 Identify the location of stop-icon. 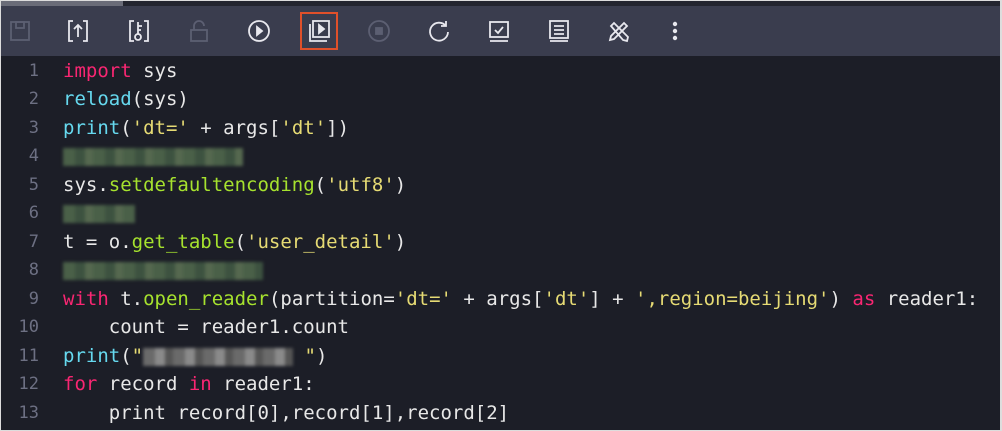
(379, 31).